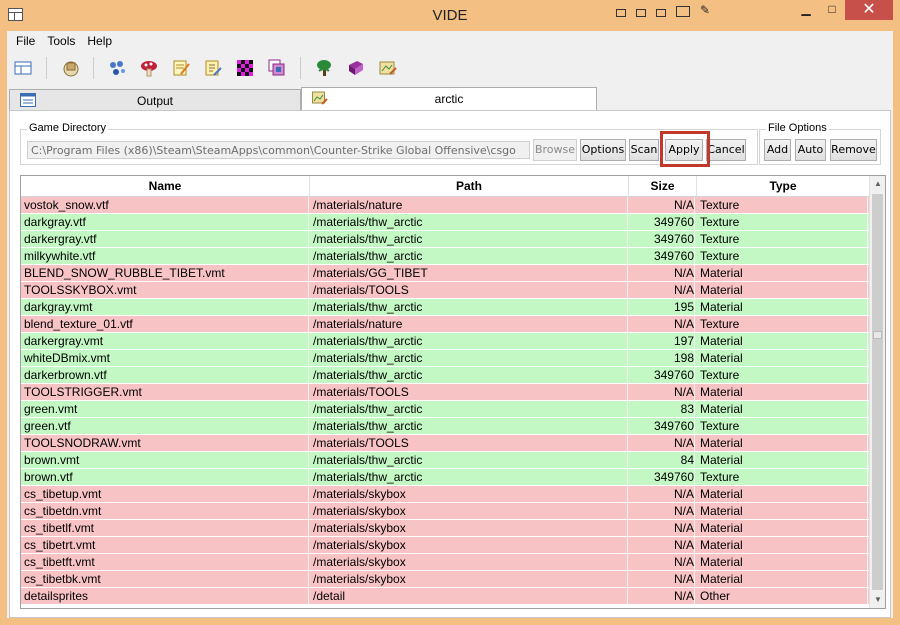  I want to click on add-button: Add, so click(777, 150).